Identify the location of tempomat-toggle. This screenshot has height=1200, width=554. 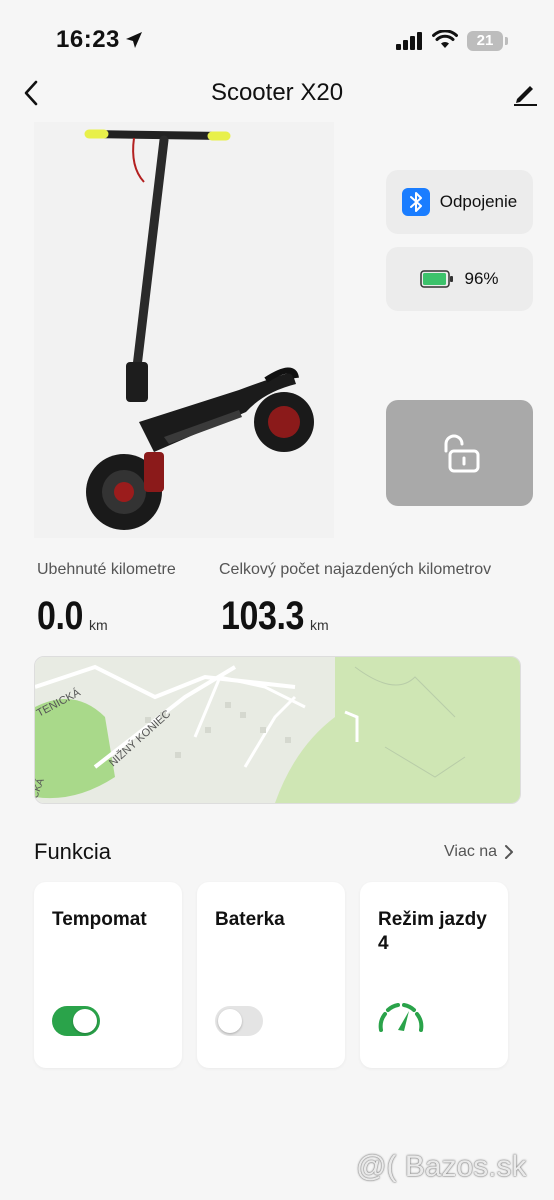
(76, 1021).